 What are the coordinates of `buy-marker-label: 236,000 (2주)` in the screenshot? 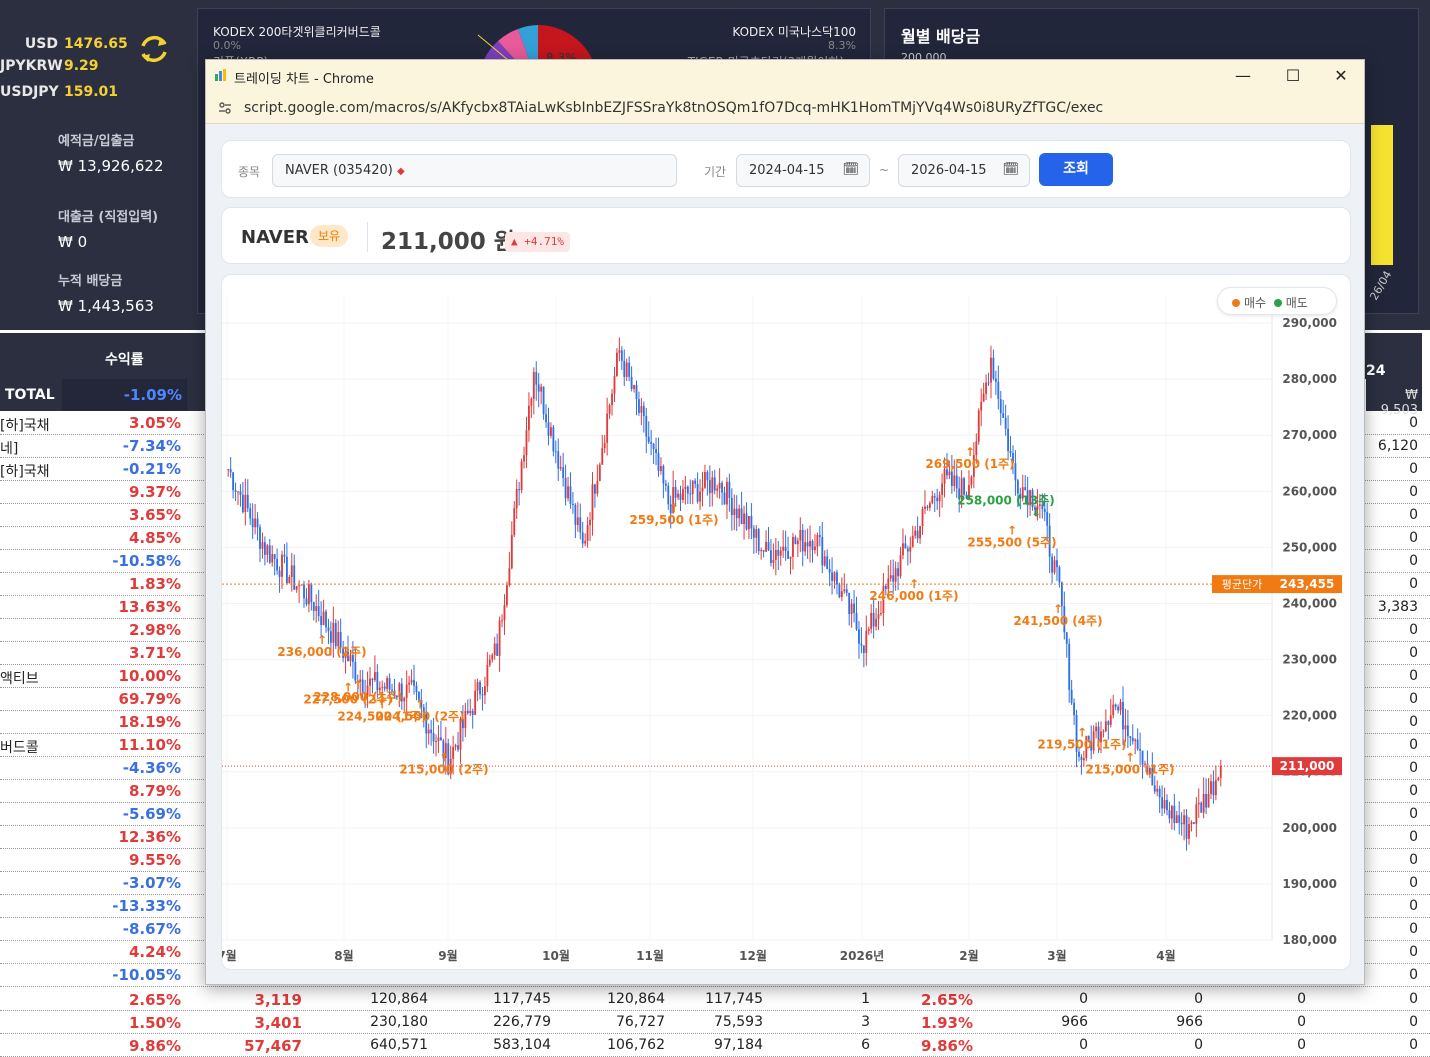 It's located at (321, 652).